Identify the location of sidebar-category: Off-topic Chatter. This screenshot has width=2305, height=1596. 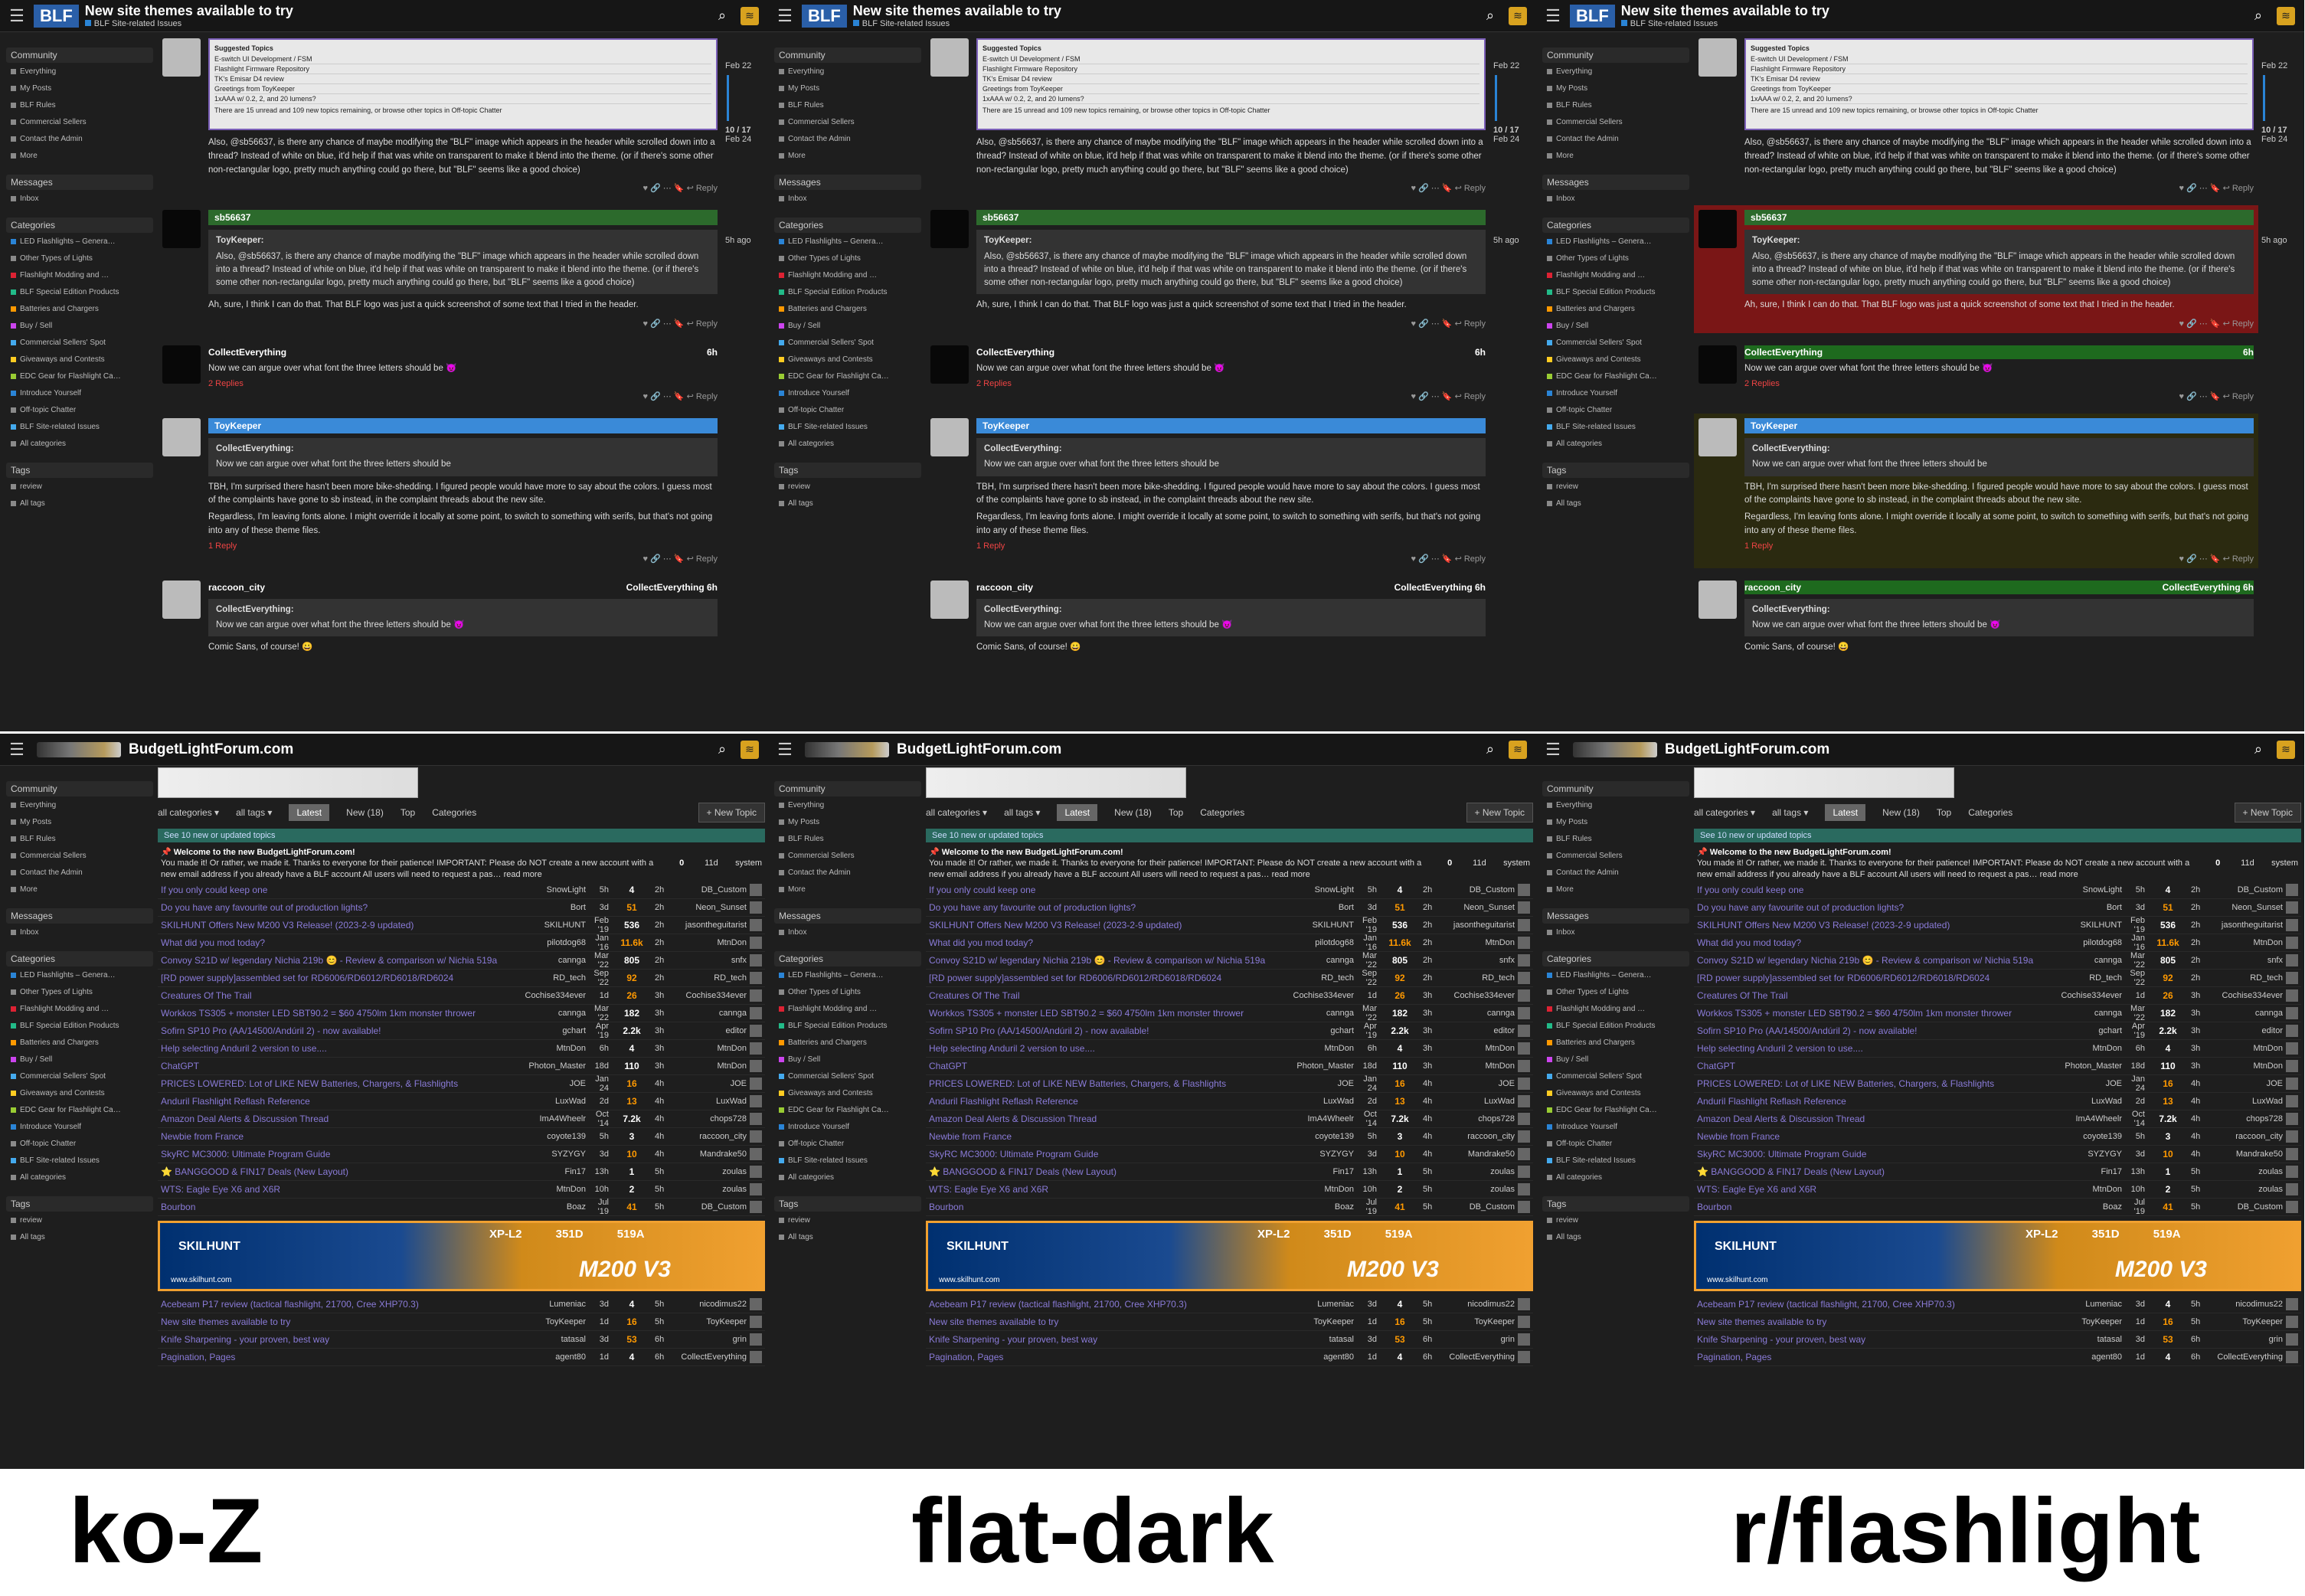
(79, 1144).